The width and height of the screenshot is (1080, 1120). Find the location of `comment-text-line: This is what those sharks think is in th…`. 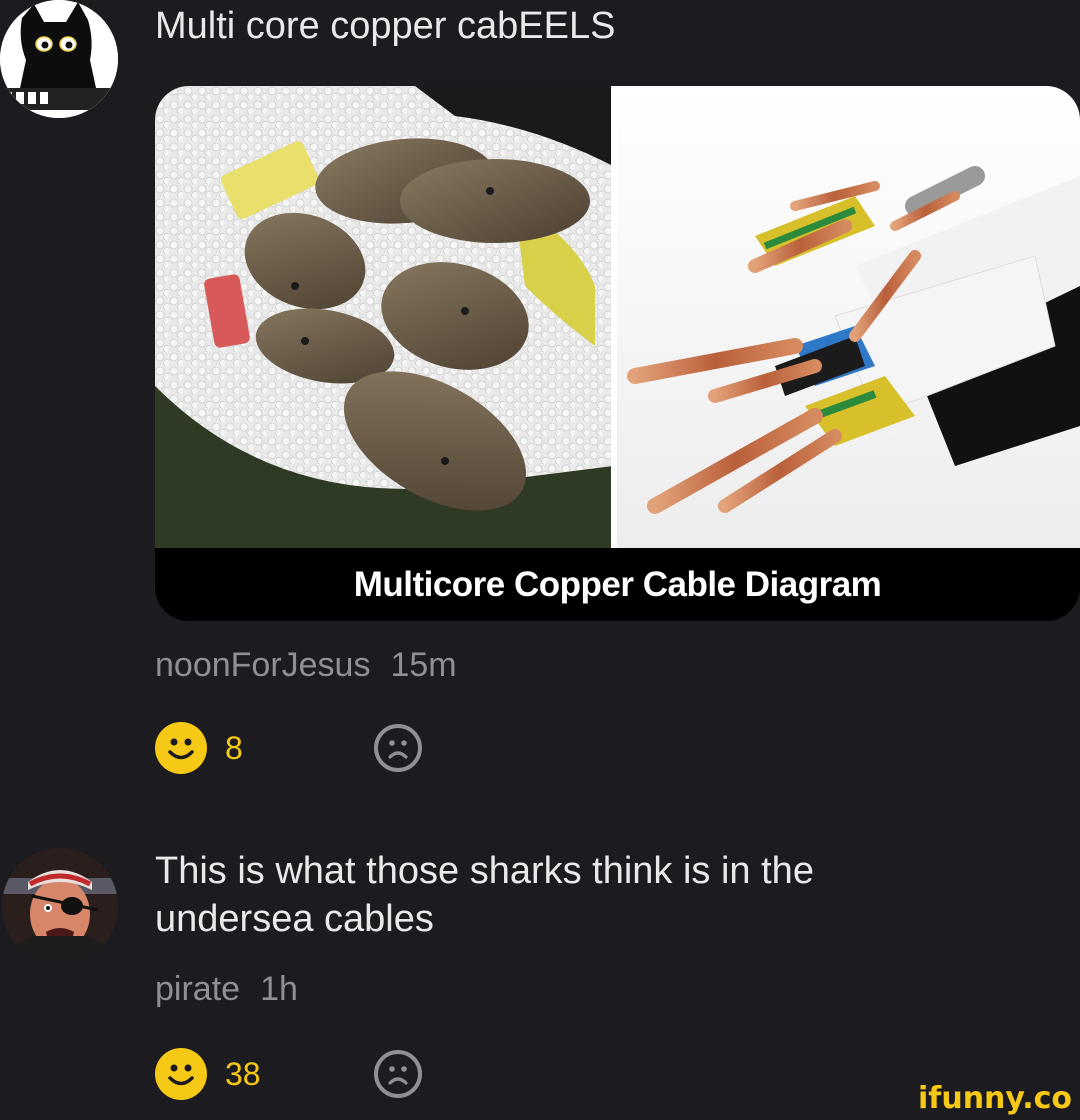

comment-text-line: This is what those sharks think is in th… is located at coordinates (484, 871).